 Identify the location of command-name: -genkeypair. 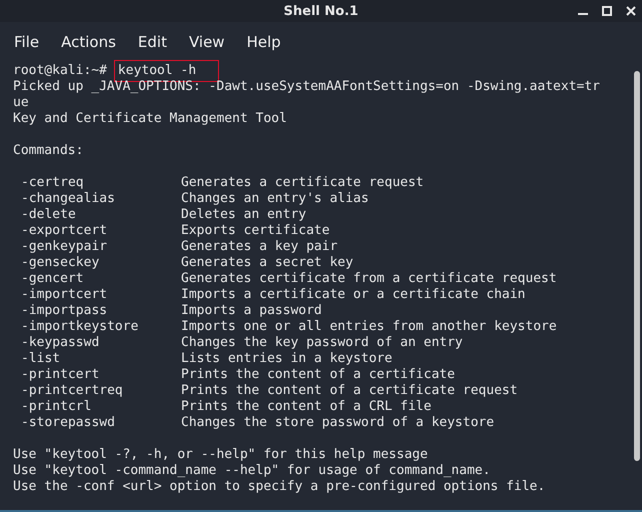
(64, 247).